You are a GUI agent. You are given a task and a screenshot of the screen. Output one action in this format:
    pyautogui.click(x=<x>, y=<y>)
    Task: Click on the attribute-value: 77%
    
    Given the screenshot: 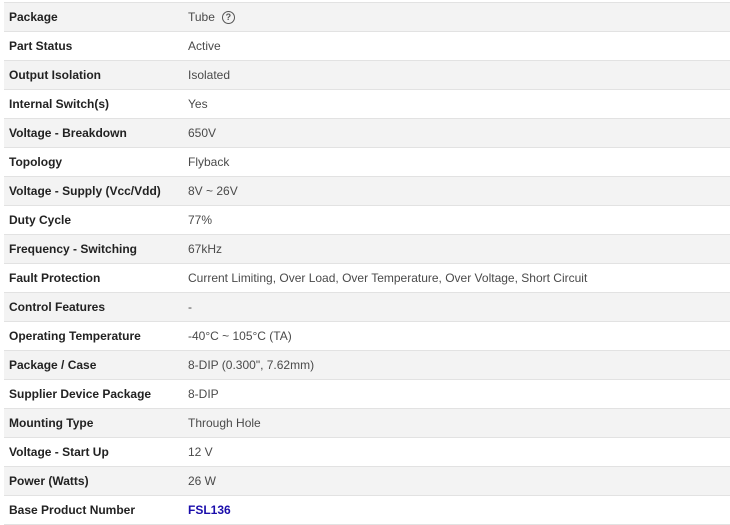 What is the action you would take?
    pyautogui.click(x=200, y=220)
    